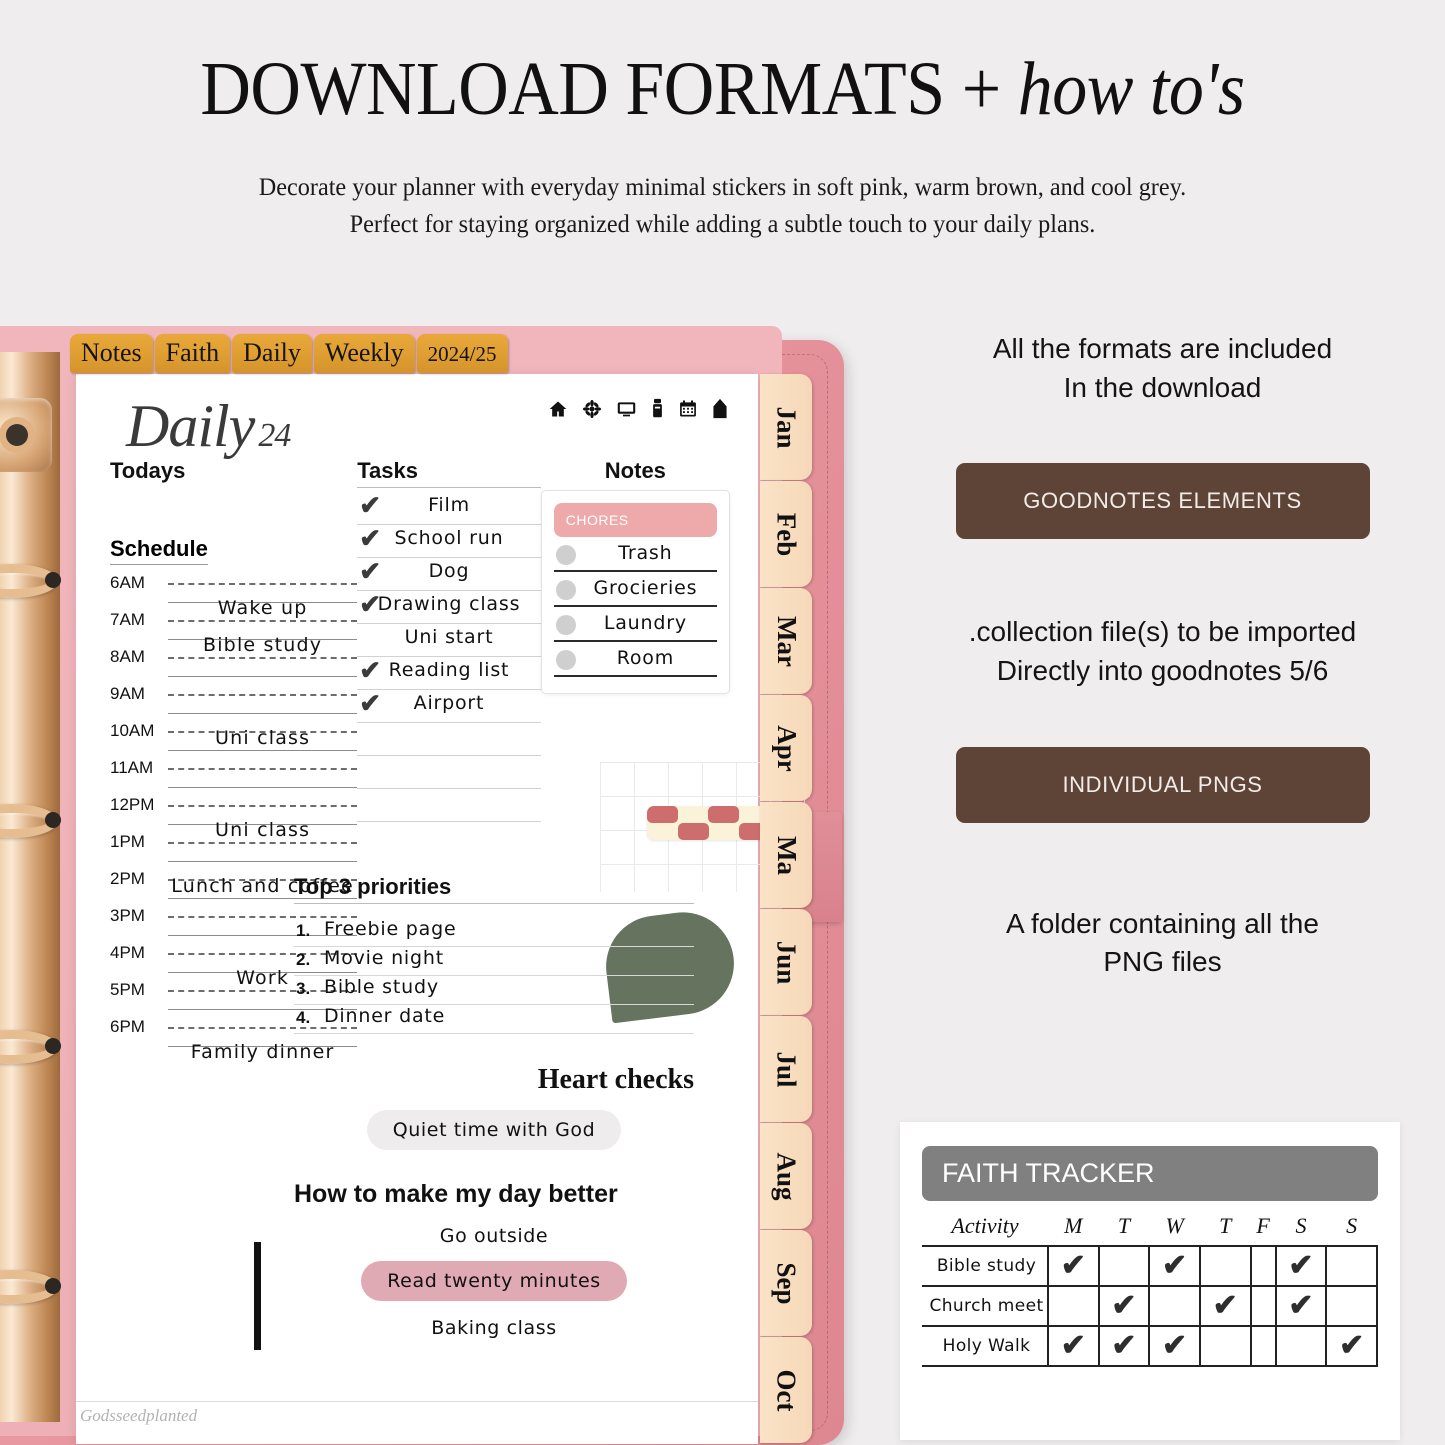  I want to click on home-icon, so click(558, 409).